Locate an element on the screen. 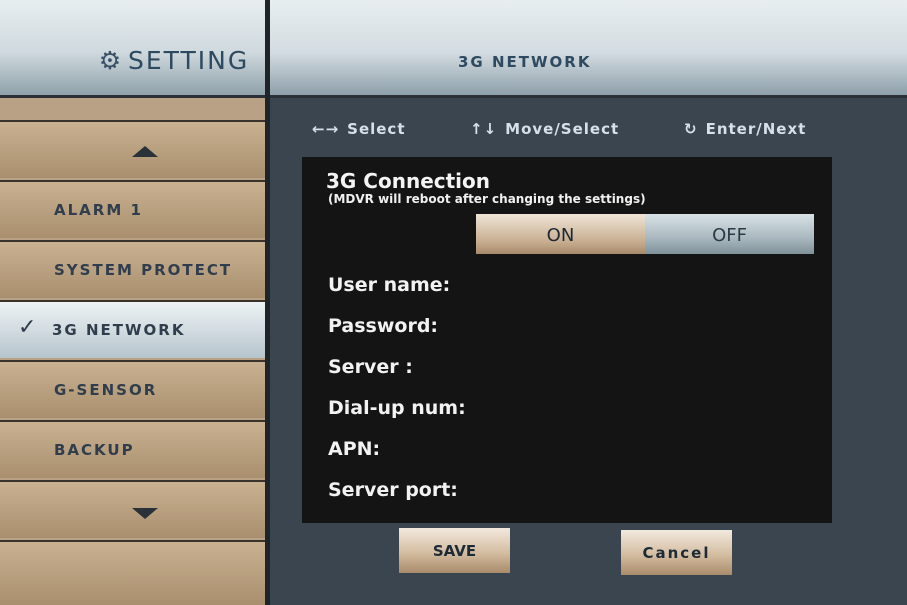 The width and height of the screenshot is (907, 605). triangle-up-icon is located at coordinates (145, 151).